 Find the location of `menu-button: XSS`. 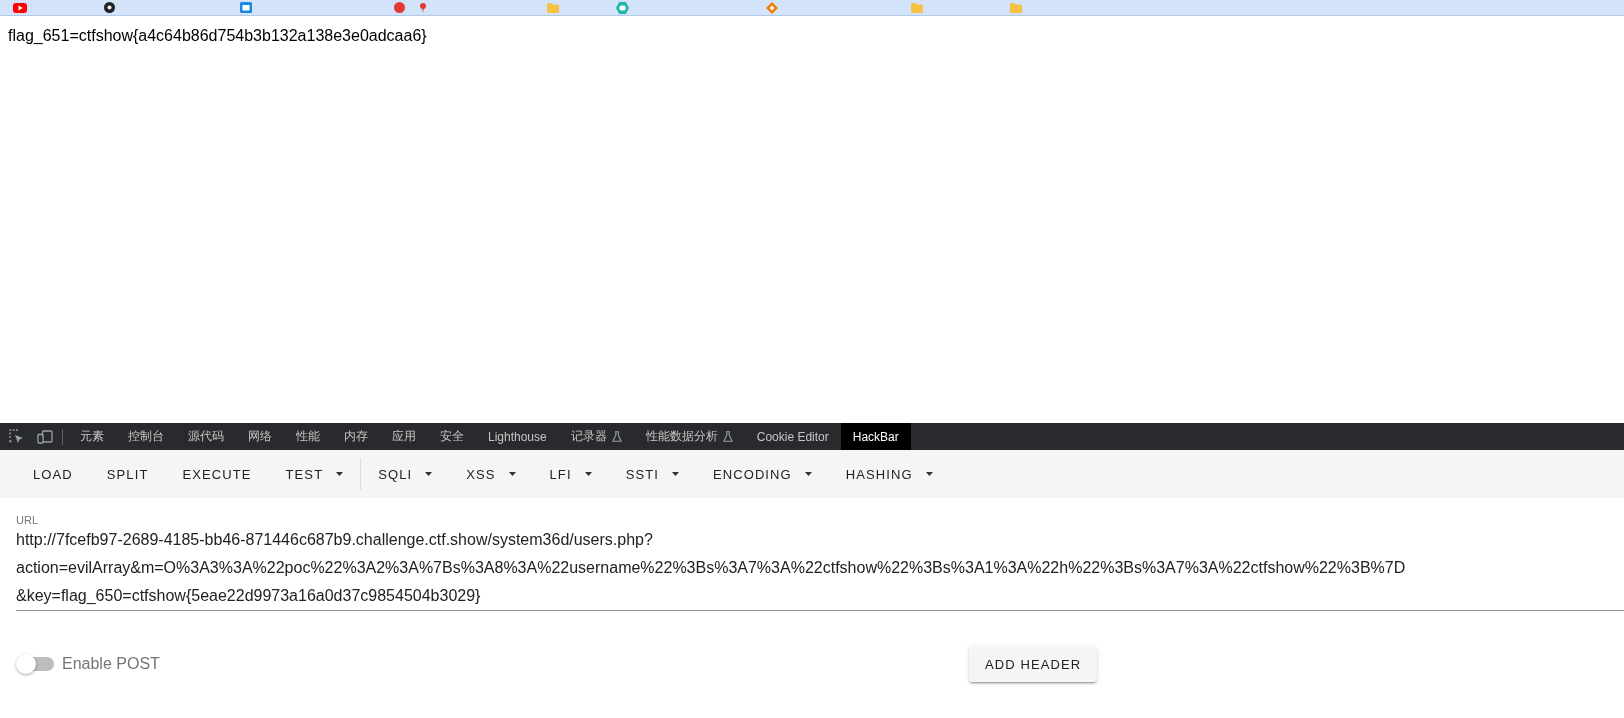

menu-button: XSS is located at coordinates (491, 474).